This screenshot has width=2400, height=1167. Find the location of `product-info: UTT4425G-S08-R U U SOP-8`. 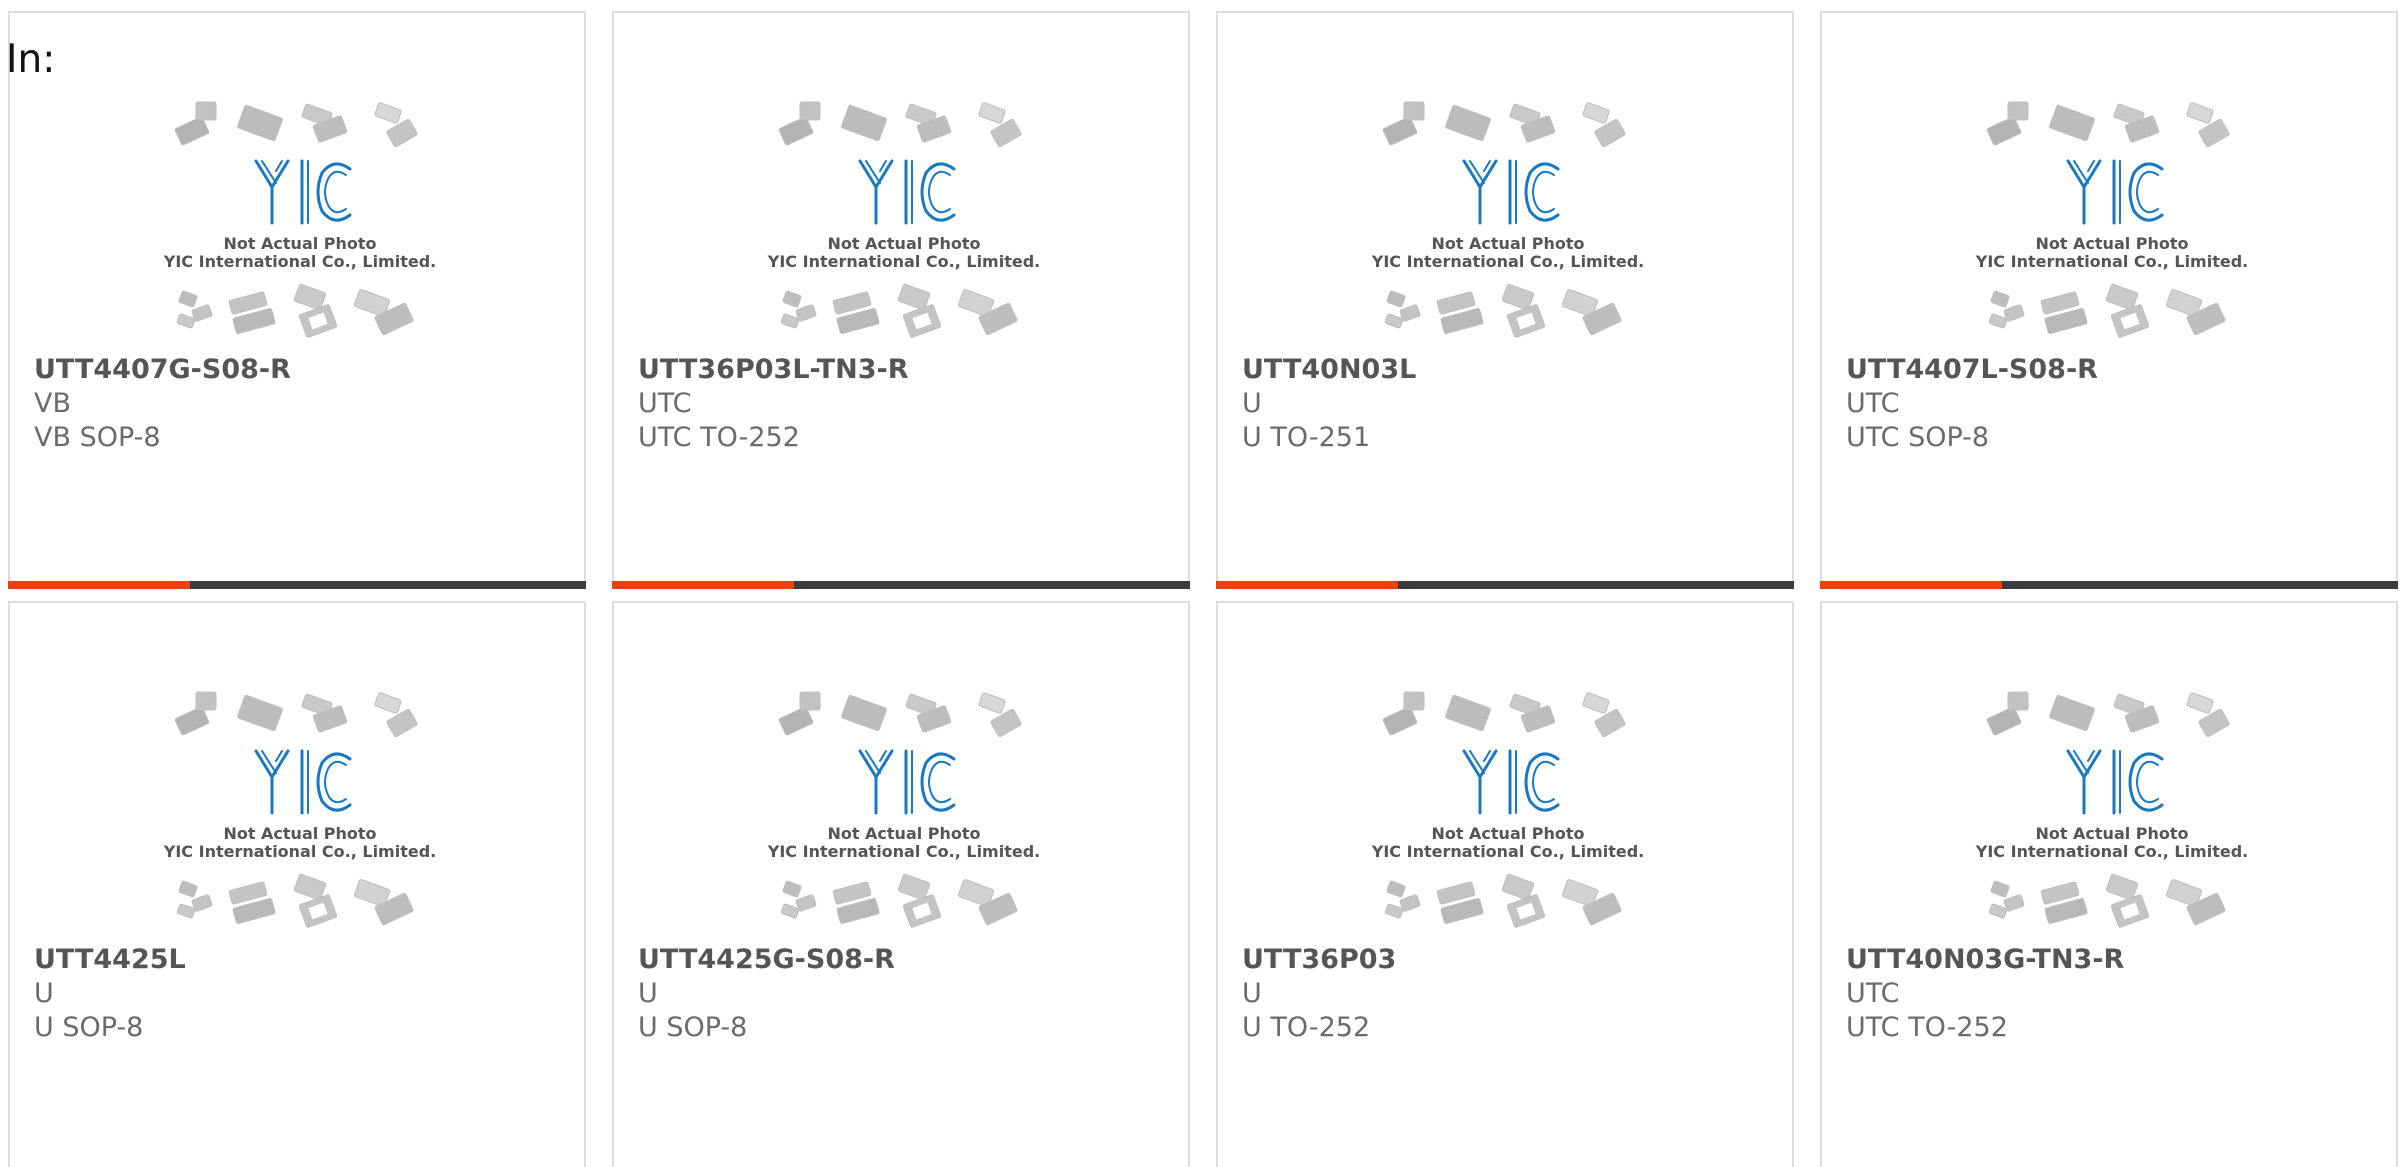

product-info: UTT4425G-S08-R U U SOP-8 is located at coordinates (905, 994).